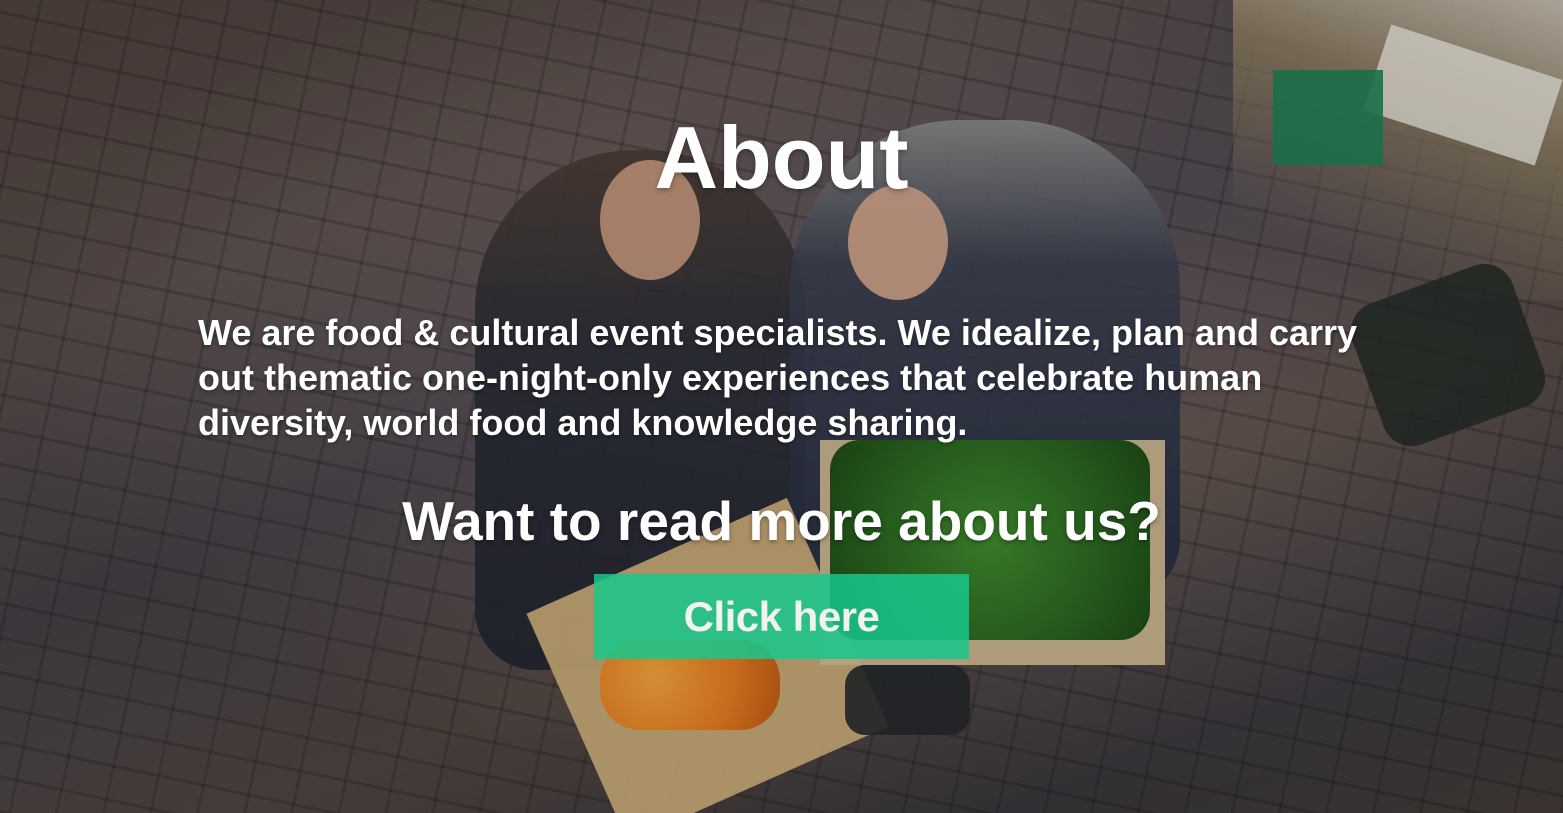 The height and width of the screenshot is (813, 1563). I want to click on page-title: About, so click(781, 157).